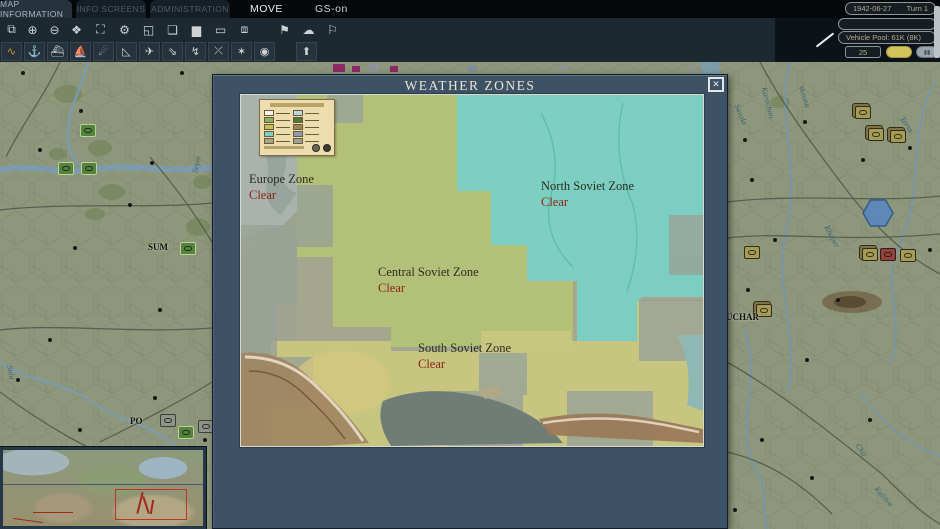 This screenshot has width=940, height=529. I want to click on date-label: 1942-06-27, so click(872, 8).